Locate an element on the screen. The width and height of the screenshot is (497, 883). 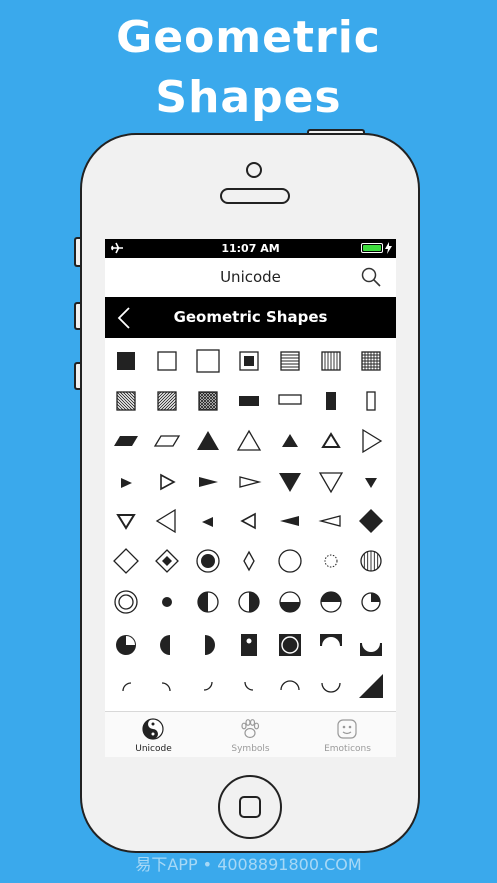
tab-bar: Unicode Symbols Emoticons is located at coordinates (250, 734).